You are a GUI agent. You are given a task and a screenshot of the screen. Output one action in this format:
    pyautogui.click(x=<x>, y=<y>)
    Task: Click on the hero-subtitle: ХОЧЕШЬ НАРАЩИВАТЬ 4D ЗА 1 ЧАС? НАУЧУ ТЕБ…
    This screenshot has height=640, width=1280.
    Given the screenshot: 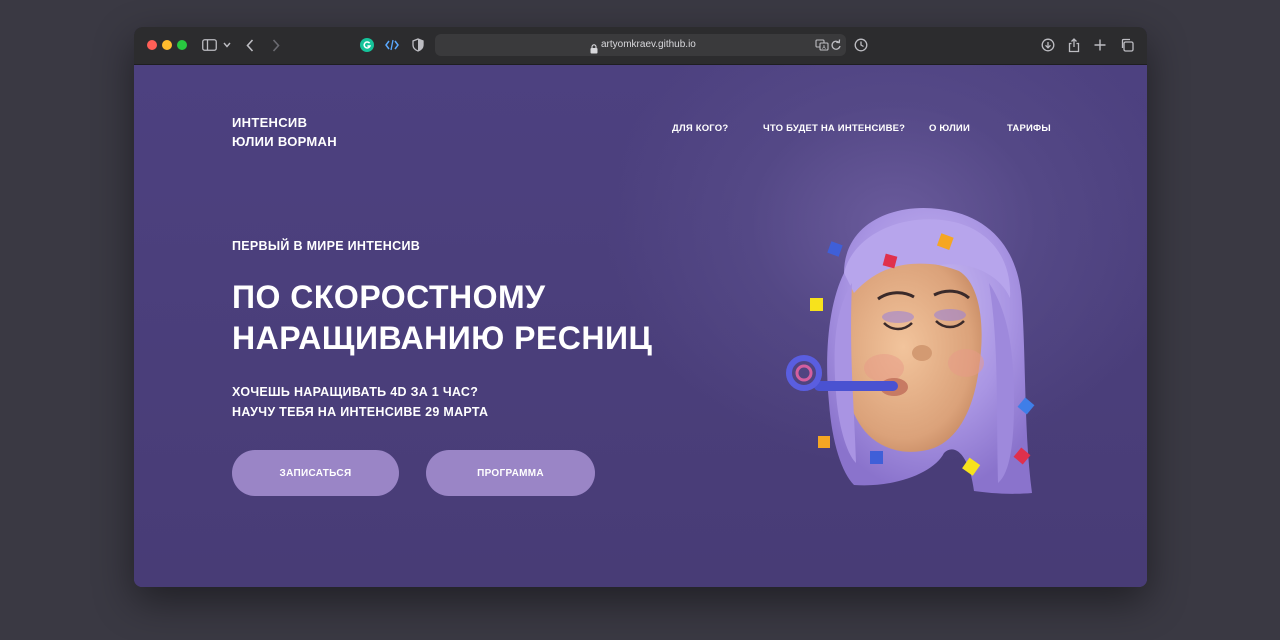 What is the action you would take?
    pyautogui.click(x=360, y=402)
    